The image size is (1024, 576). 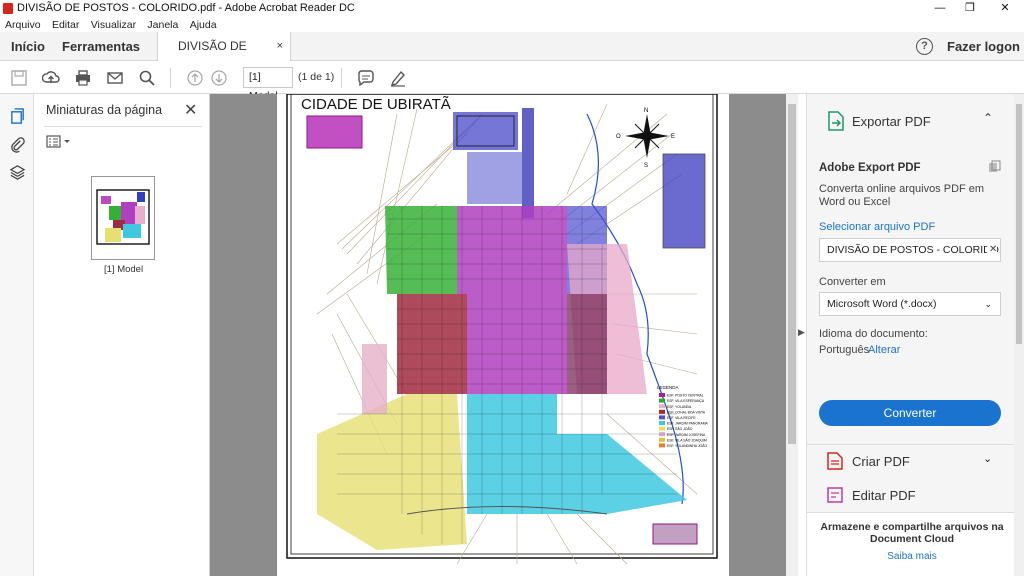 What do you see at coordinates (122, 335) in the screenshot?
I see `thumbnails-panel: Miniaturas da página ✕ [1] Model` at bounding box center [122, 335].